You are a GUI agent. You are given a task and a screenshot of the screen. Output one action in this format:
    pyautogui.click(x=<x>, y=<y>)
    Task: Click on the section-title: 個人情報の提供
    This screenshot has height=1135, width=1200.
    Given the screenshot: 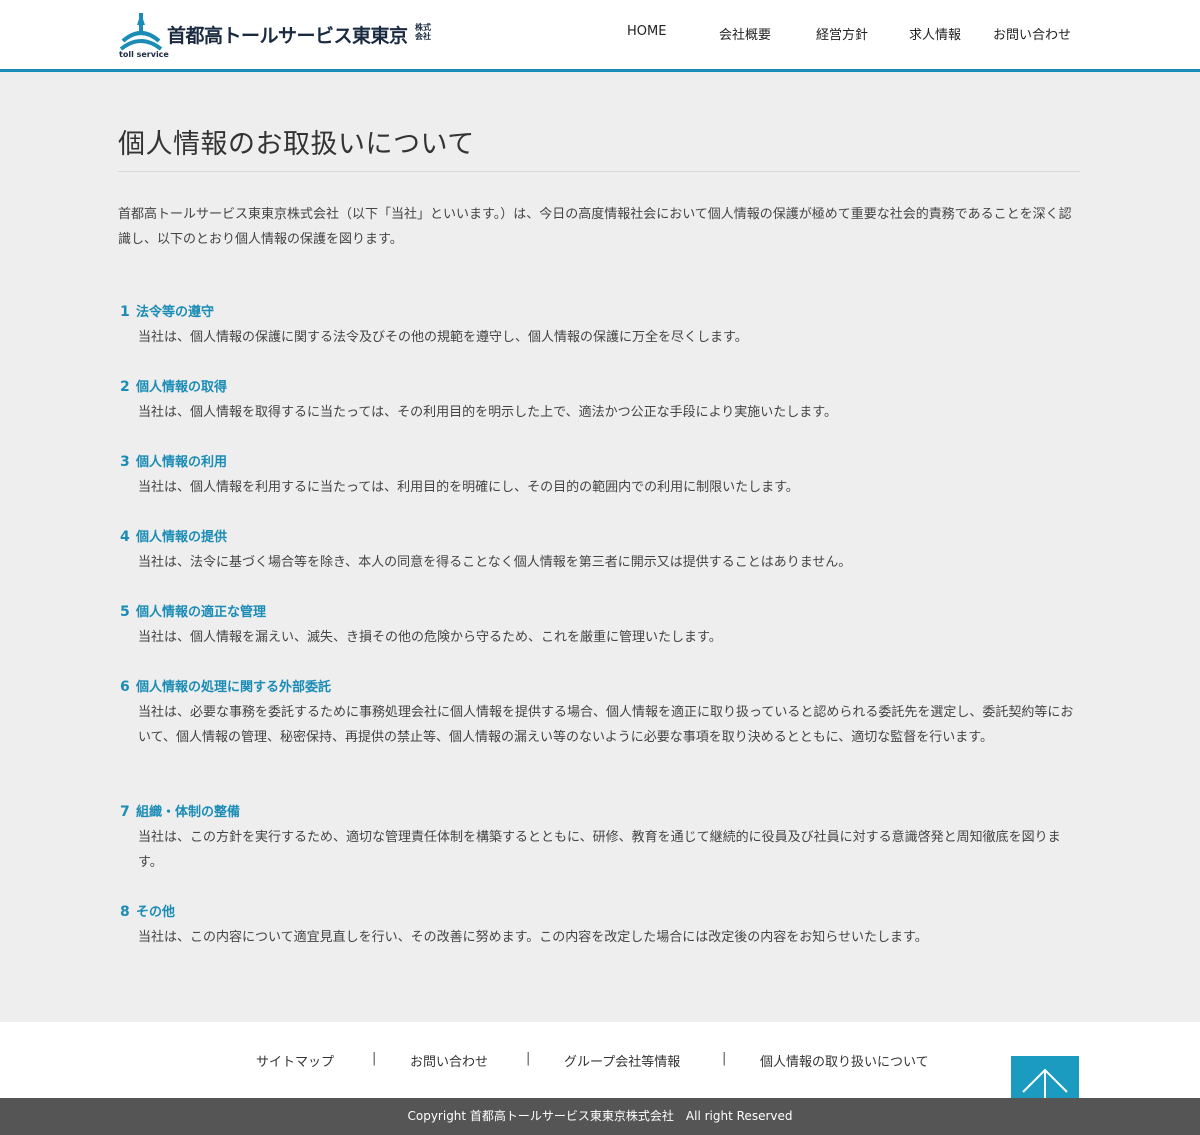 What is the action you would take?
    pyautogui.click(x=182, y=537)
    